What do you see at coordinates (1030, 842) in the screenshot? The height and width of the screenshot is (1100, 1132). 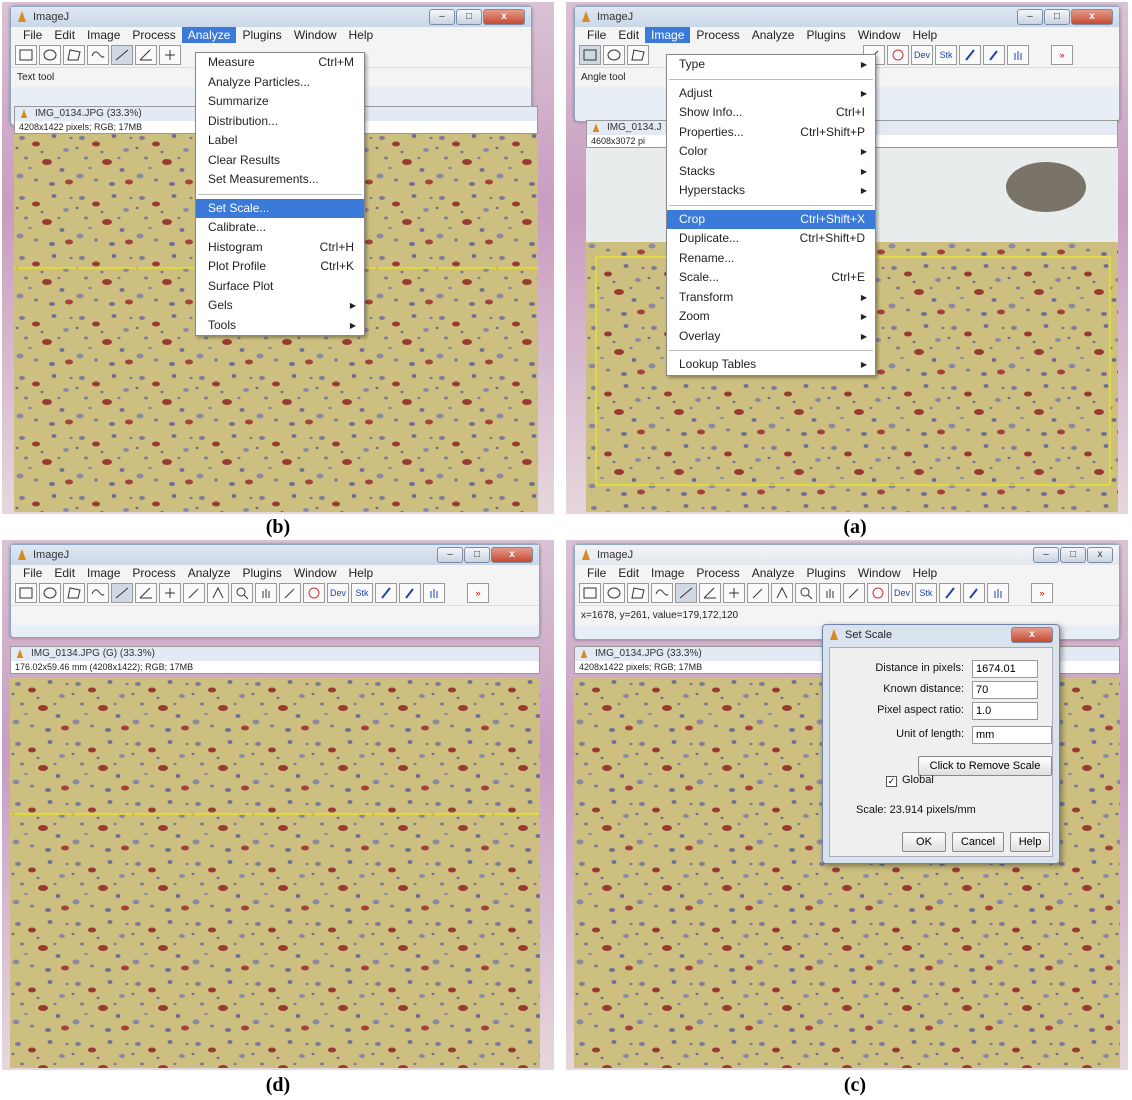 I see `help-button: Help` at bounding box center [1030, 842].